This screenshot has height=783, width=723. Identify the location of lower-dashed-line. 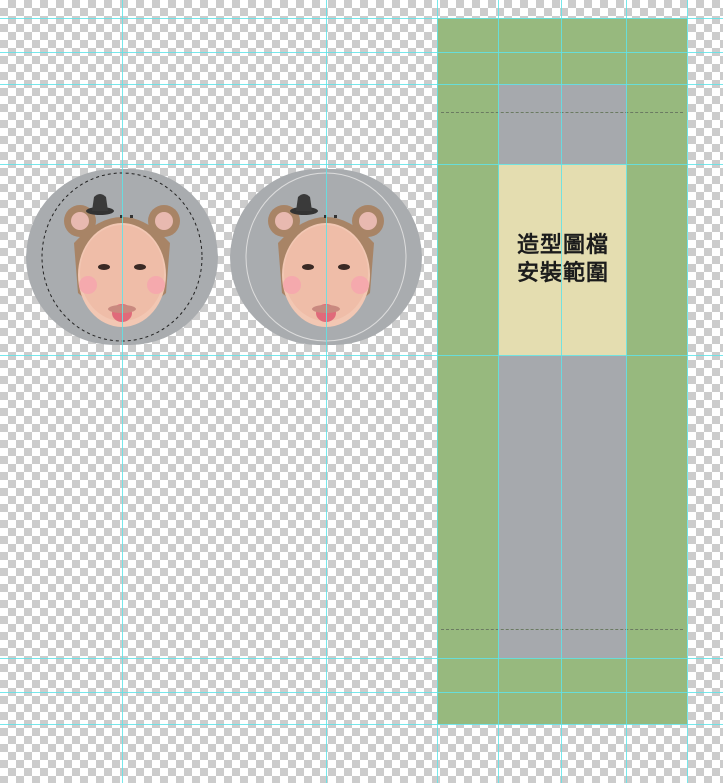
(562, 629).